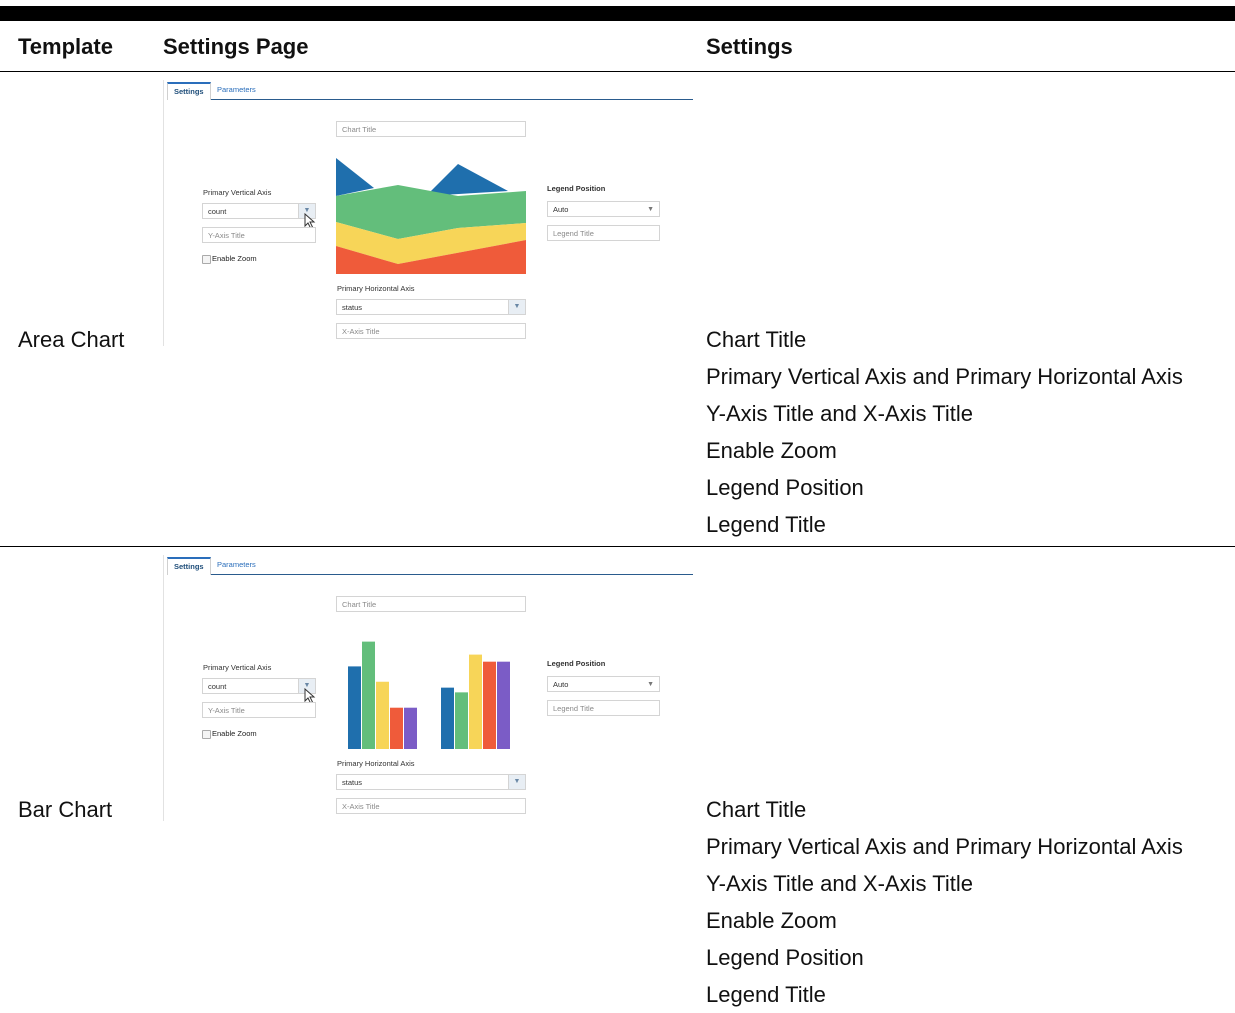  Describe the element at coordinates (236, 46) in the screenshot. I see `header-settings-page: Settings Page` at that location.